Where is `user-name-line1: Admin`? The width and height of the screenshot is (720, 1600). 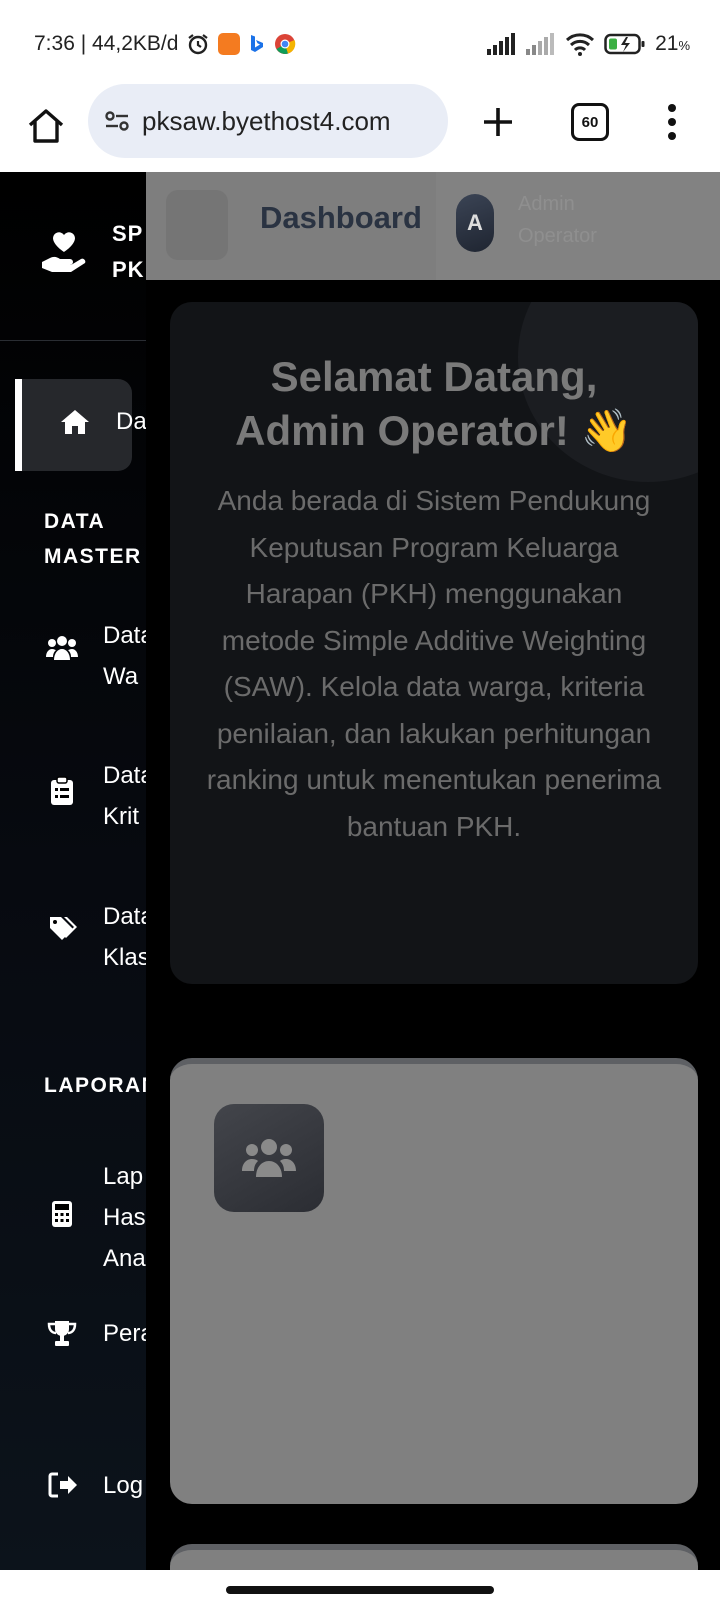
user-name-line1: Admin is located at coordinates (546, 204).